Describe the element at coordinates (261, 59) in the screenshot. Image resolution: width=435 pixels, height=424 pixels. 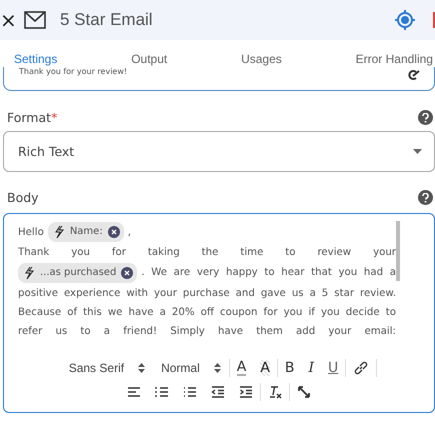
I see `tab: Usages` at that location.